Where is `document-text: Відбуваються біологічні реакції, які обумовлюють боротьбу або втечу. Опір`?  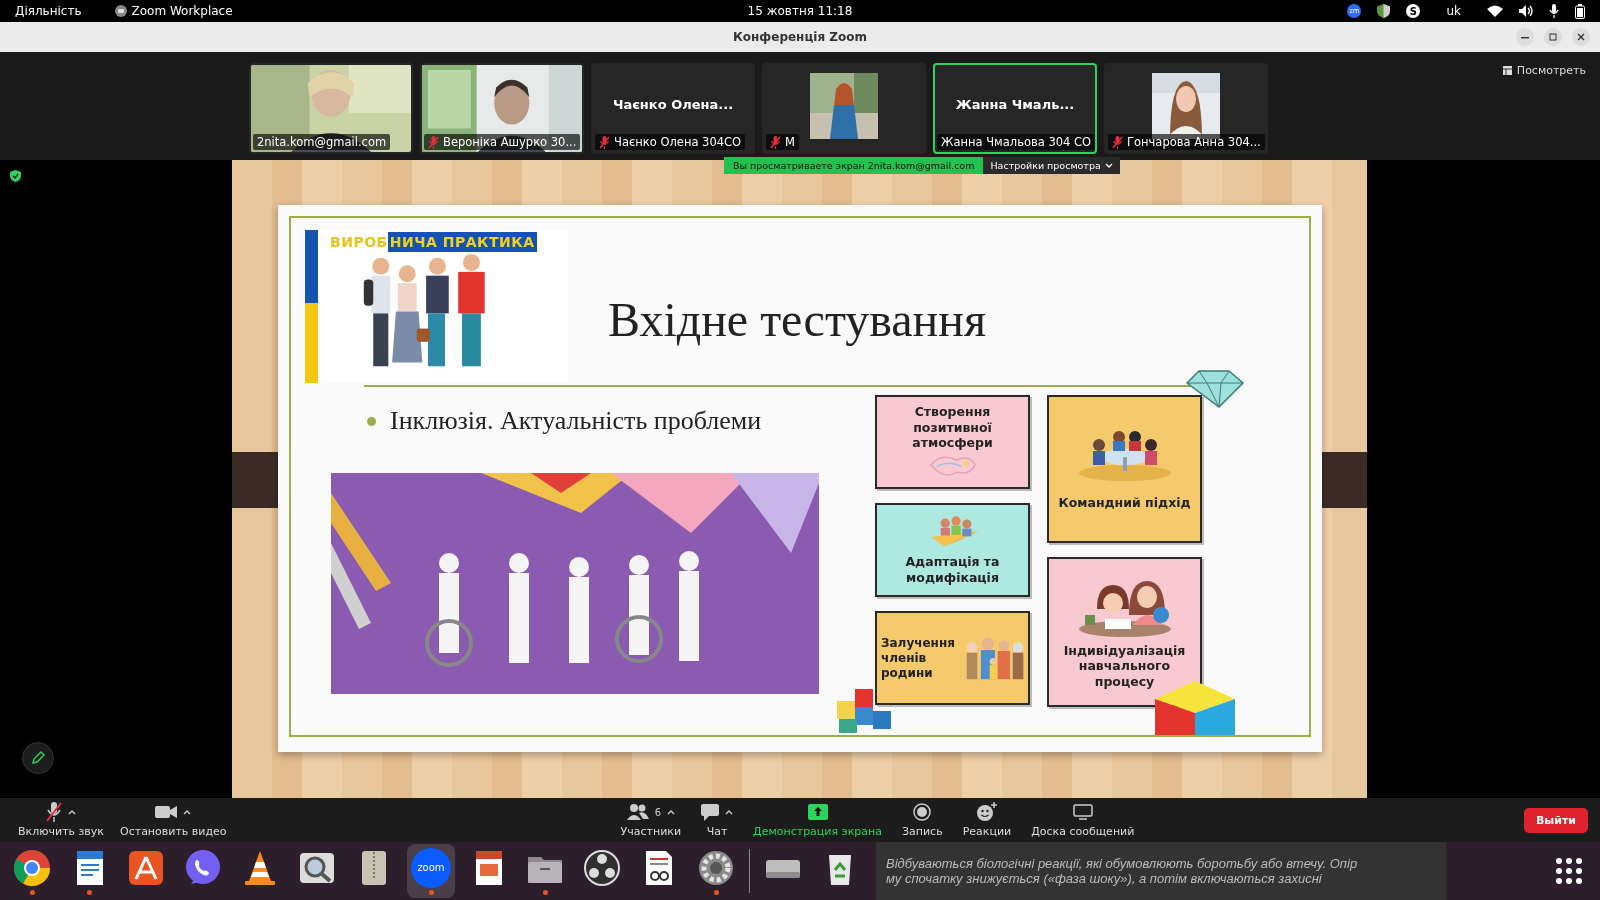
document-text: Відбуваються біологічні реакції, які обумовлюють боротьбу або втечу. Опір is located at coordinates (1122, 863).